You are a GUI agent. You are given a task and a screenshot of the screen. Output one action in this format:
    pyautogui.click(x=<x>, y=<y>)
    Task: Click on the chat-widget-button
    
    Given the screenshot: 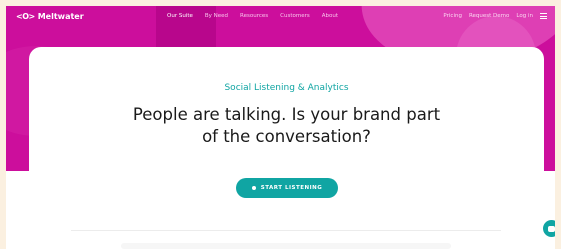 What is the action you would take?
    pyautogui.click(x=549, y=228)
    